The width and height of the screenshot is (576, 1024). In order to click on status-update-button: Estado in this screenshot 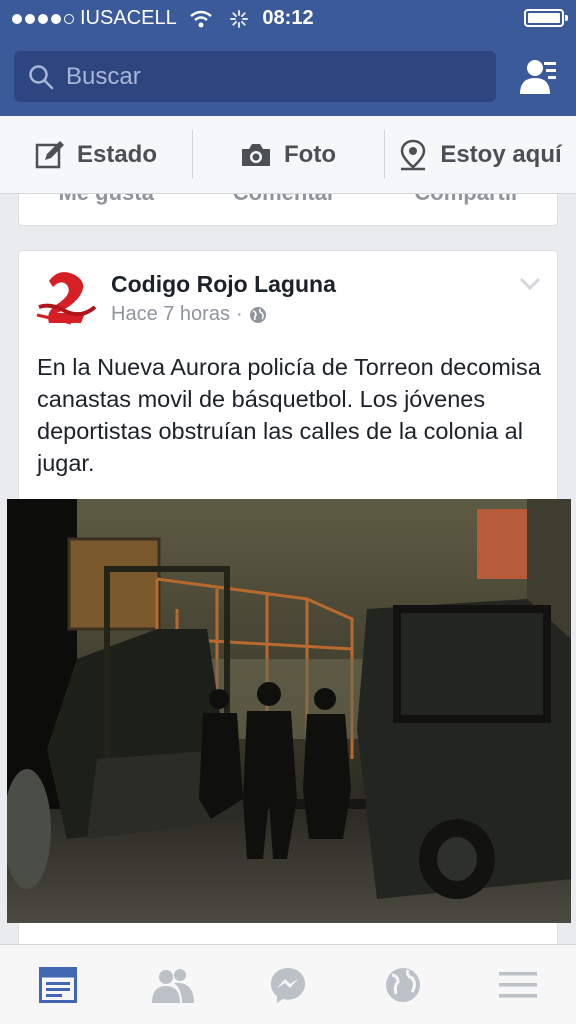, I will do `click(96, 154)`.